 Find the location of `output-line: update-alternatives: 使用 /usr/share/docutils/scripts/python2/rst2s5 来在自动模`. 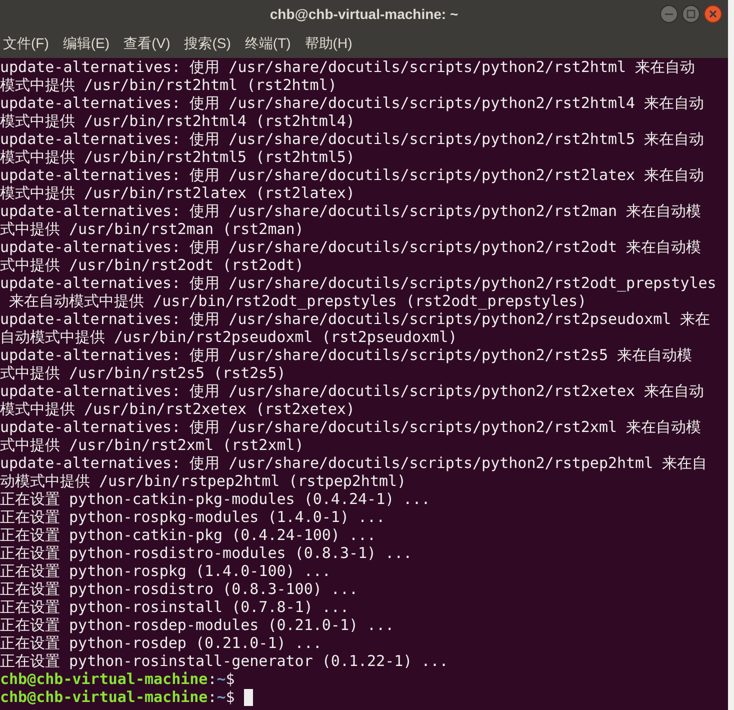

output-line: update-alternatives: 使用 /usr/share/docutils/scripts/python2/rst2s5 来在自动模 is located at coordinates (346, 355).